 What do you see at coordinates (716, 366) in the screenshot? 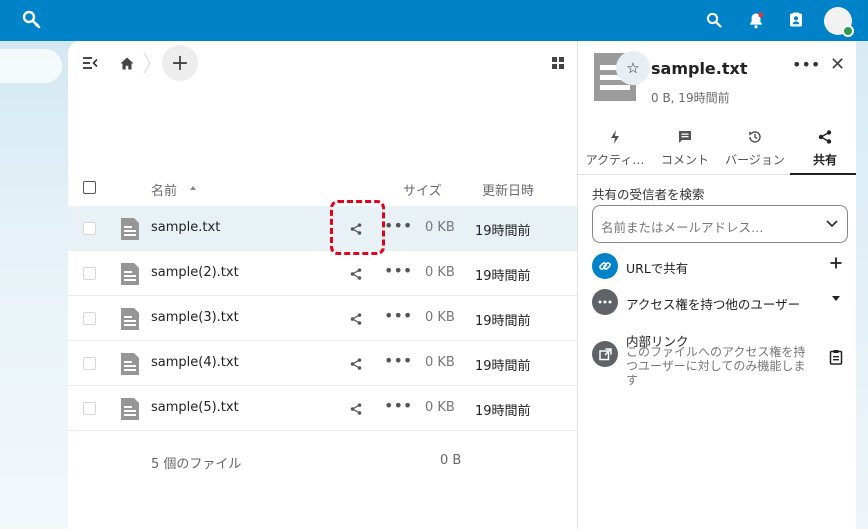
I see `internal-link-description: このファイルへのアクセス権を持つユーザーに対してのみ機能します` at bounding box center [716, 366].